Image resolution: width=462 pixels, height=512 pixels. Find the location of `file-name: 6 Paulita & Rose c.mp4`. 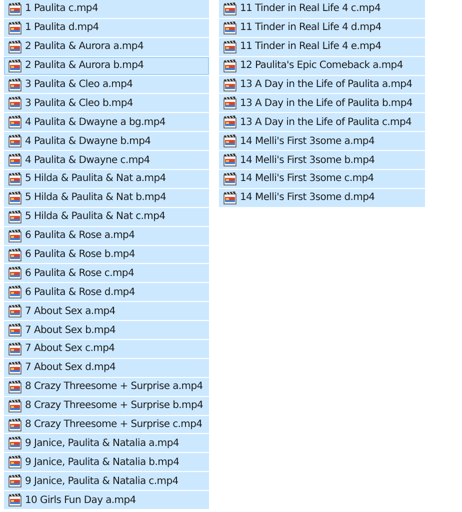

file-name: 6 Paulita & Rose c.mp4 is located at coordinates (79, 273).